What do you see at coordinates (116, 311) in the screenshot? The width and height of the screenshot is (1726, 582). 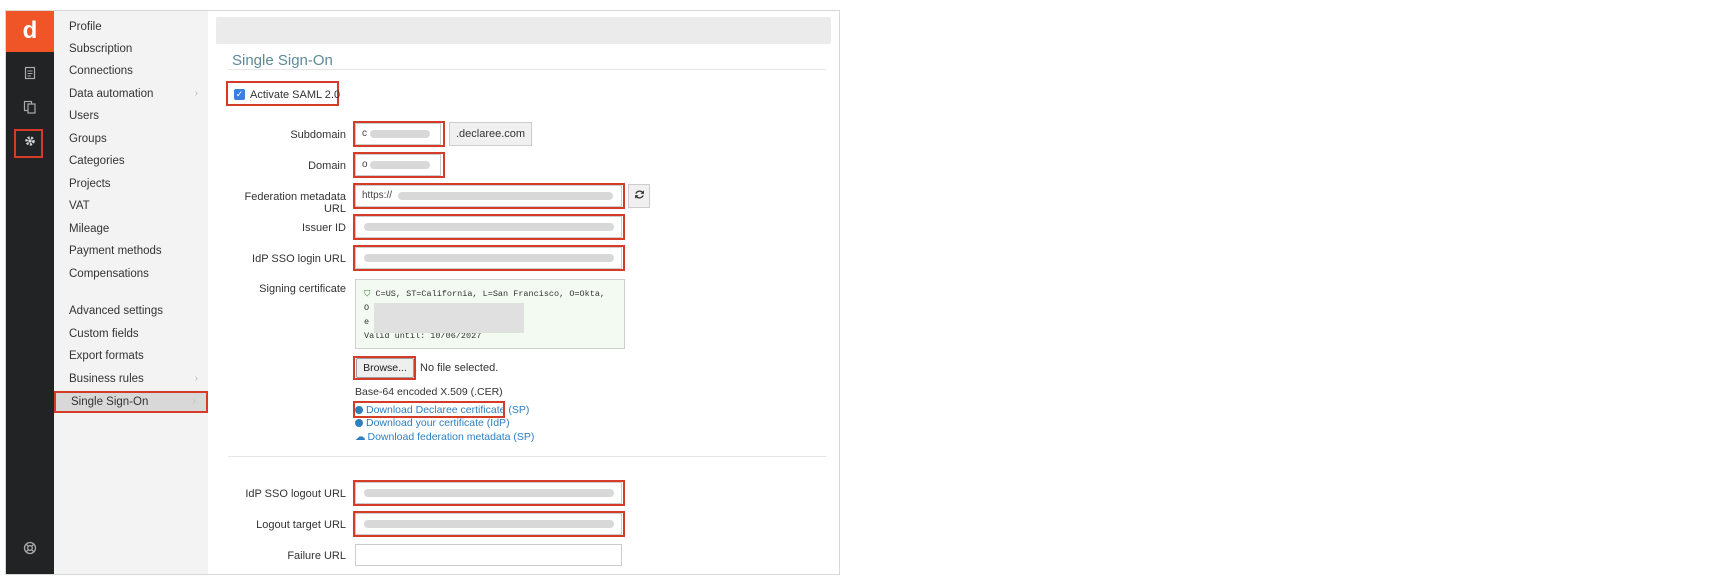 I see `subnav-label: Advanced settings` at bounding box center [116, 311].